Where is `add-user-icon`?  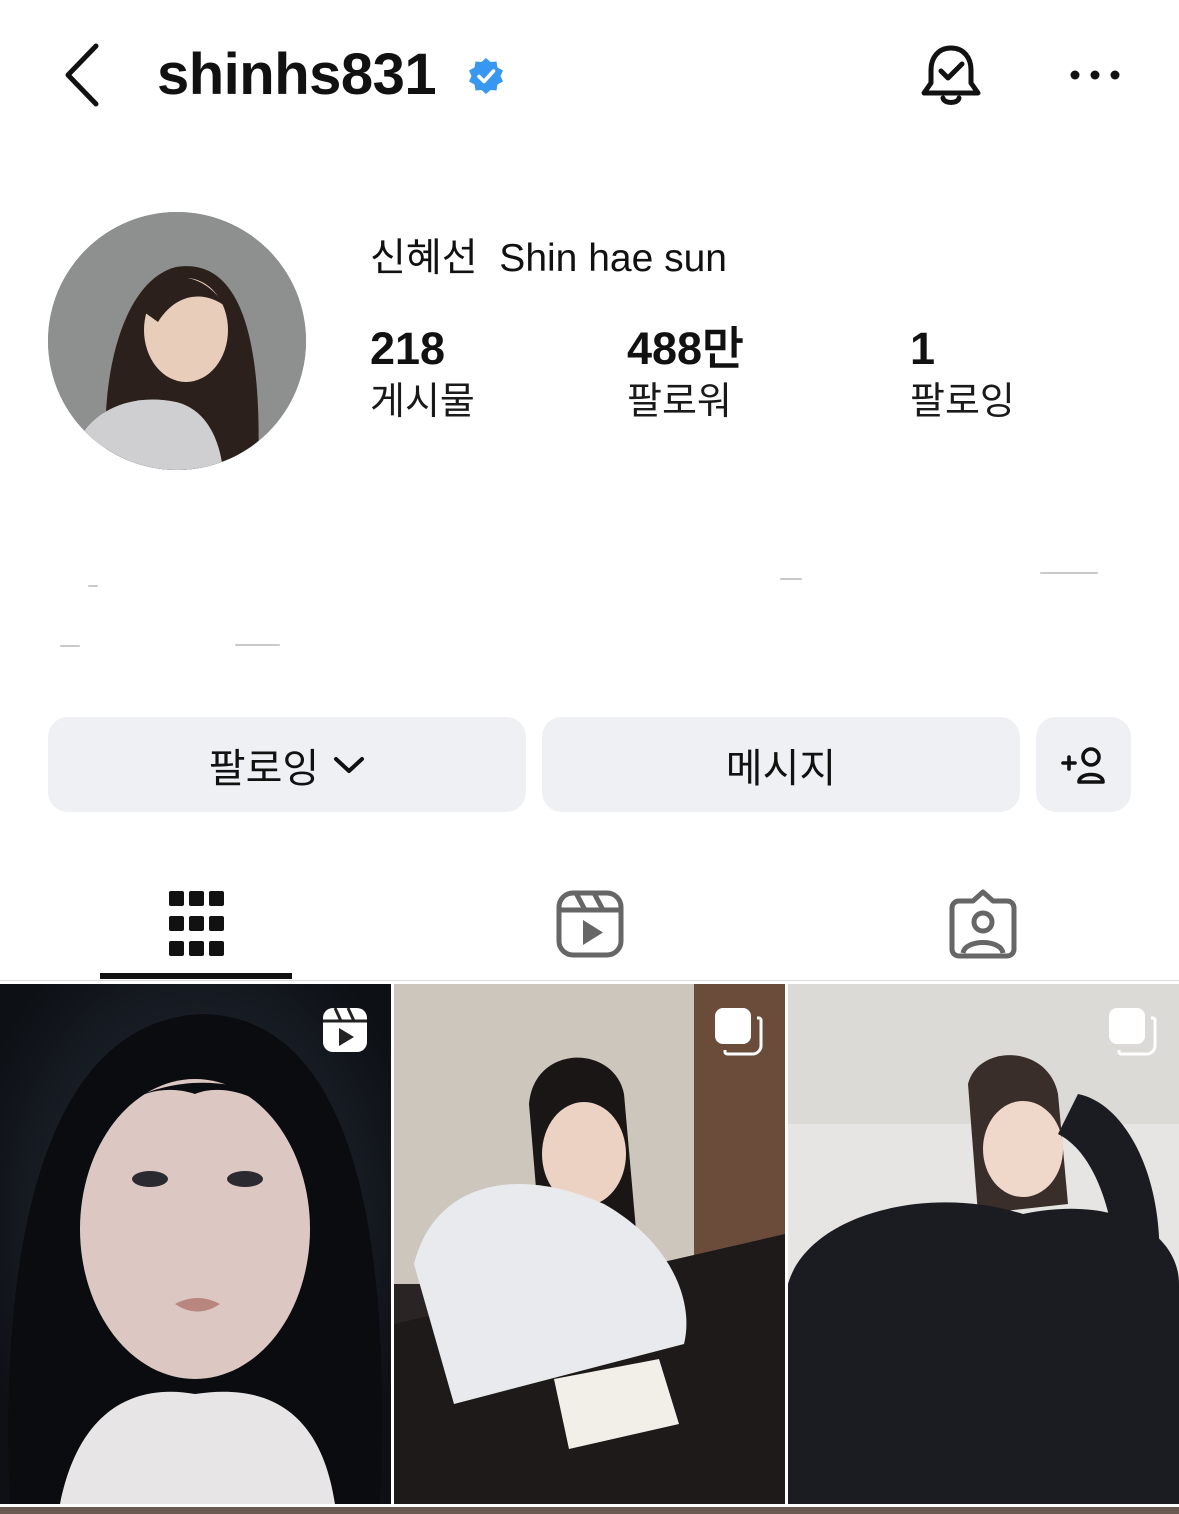
add-user-icon is located at coordinates (1082, 765).